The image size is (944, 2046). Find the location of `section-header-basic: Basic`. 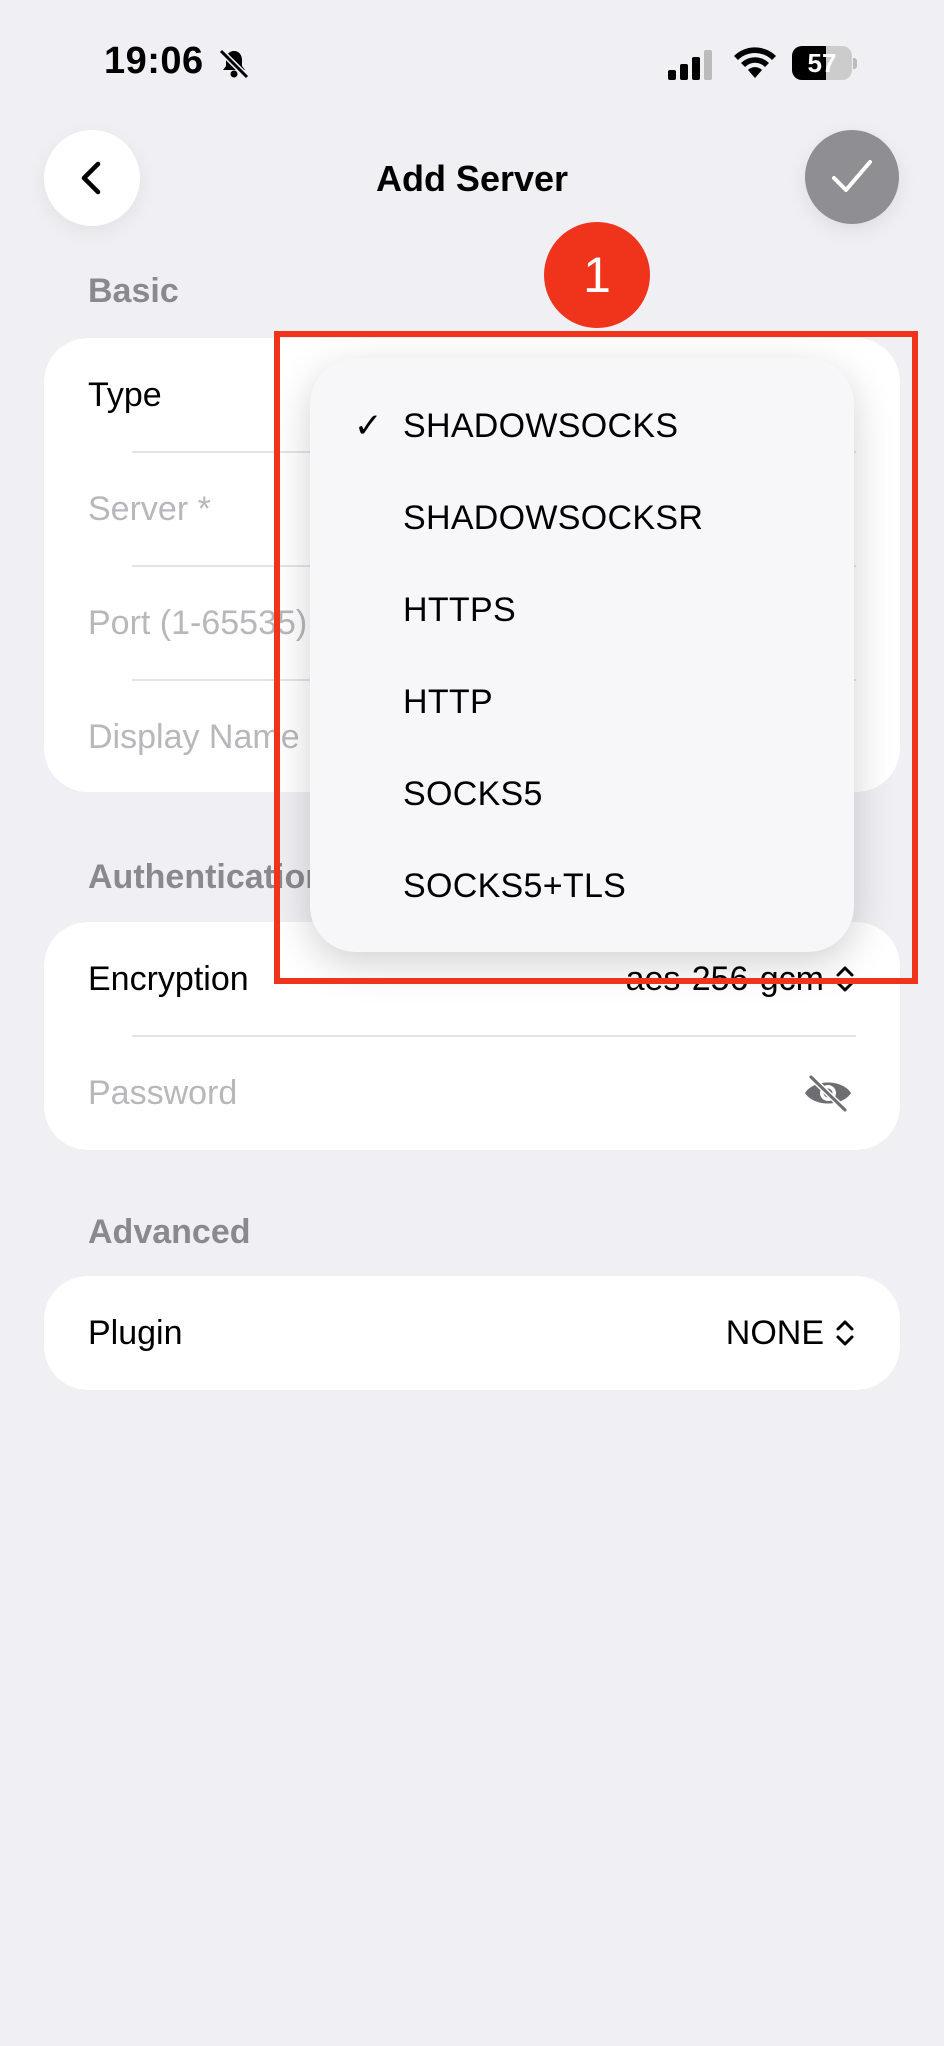

section-header-basic: Basic is located at coordinates (133, 291).